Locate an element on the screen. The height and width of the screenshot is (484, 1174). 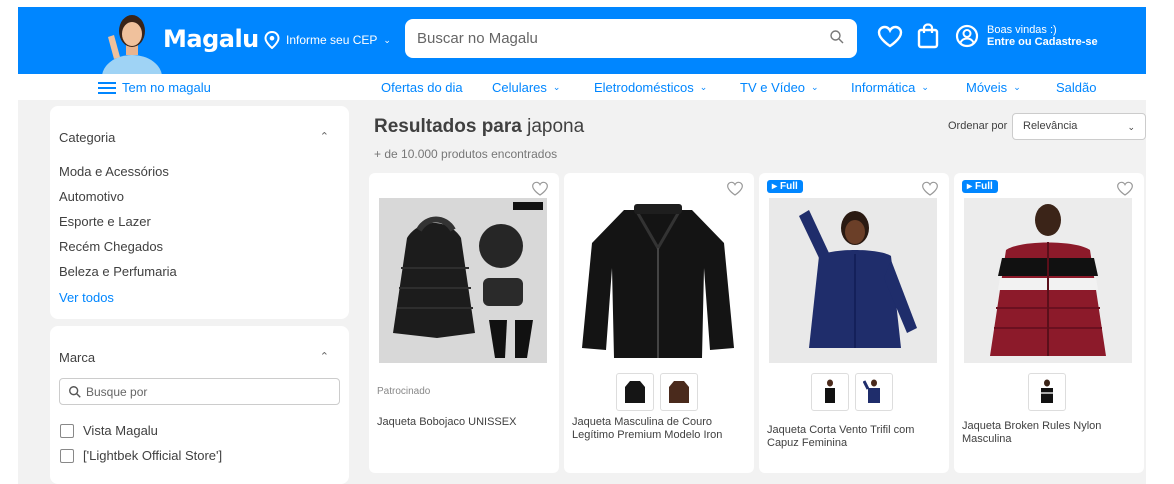
category-item: Automotivo is located at coordinates (91, 196).